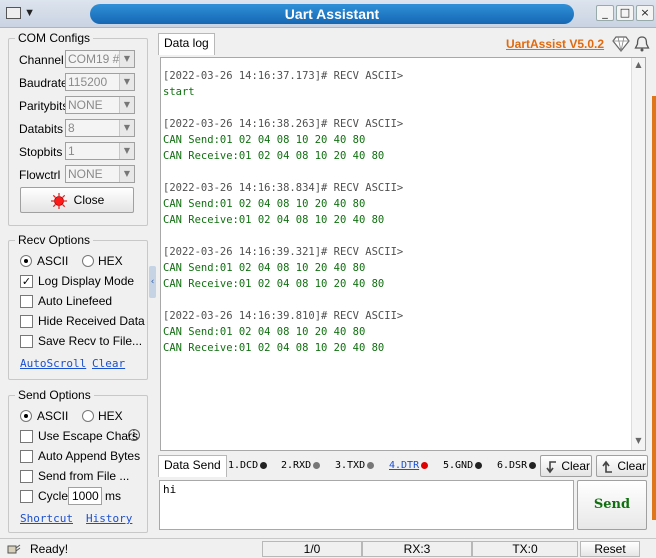 This screenshot has height=558, width=656. I want to click on close-port-button: Close, so click(77, 200).